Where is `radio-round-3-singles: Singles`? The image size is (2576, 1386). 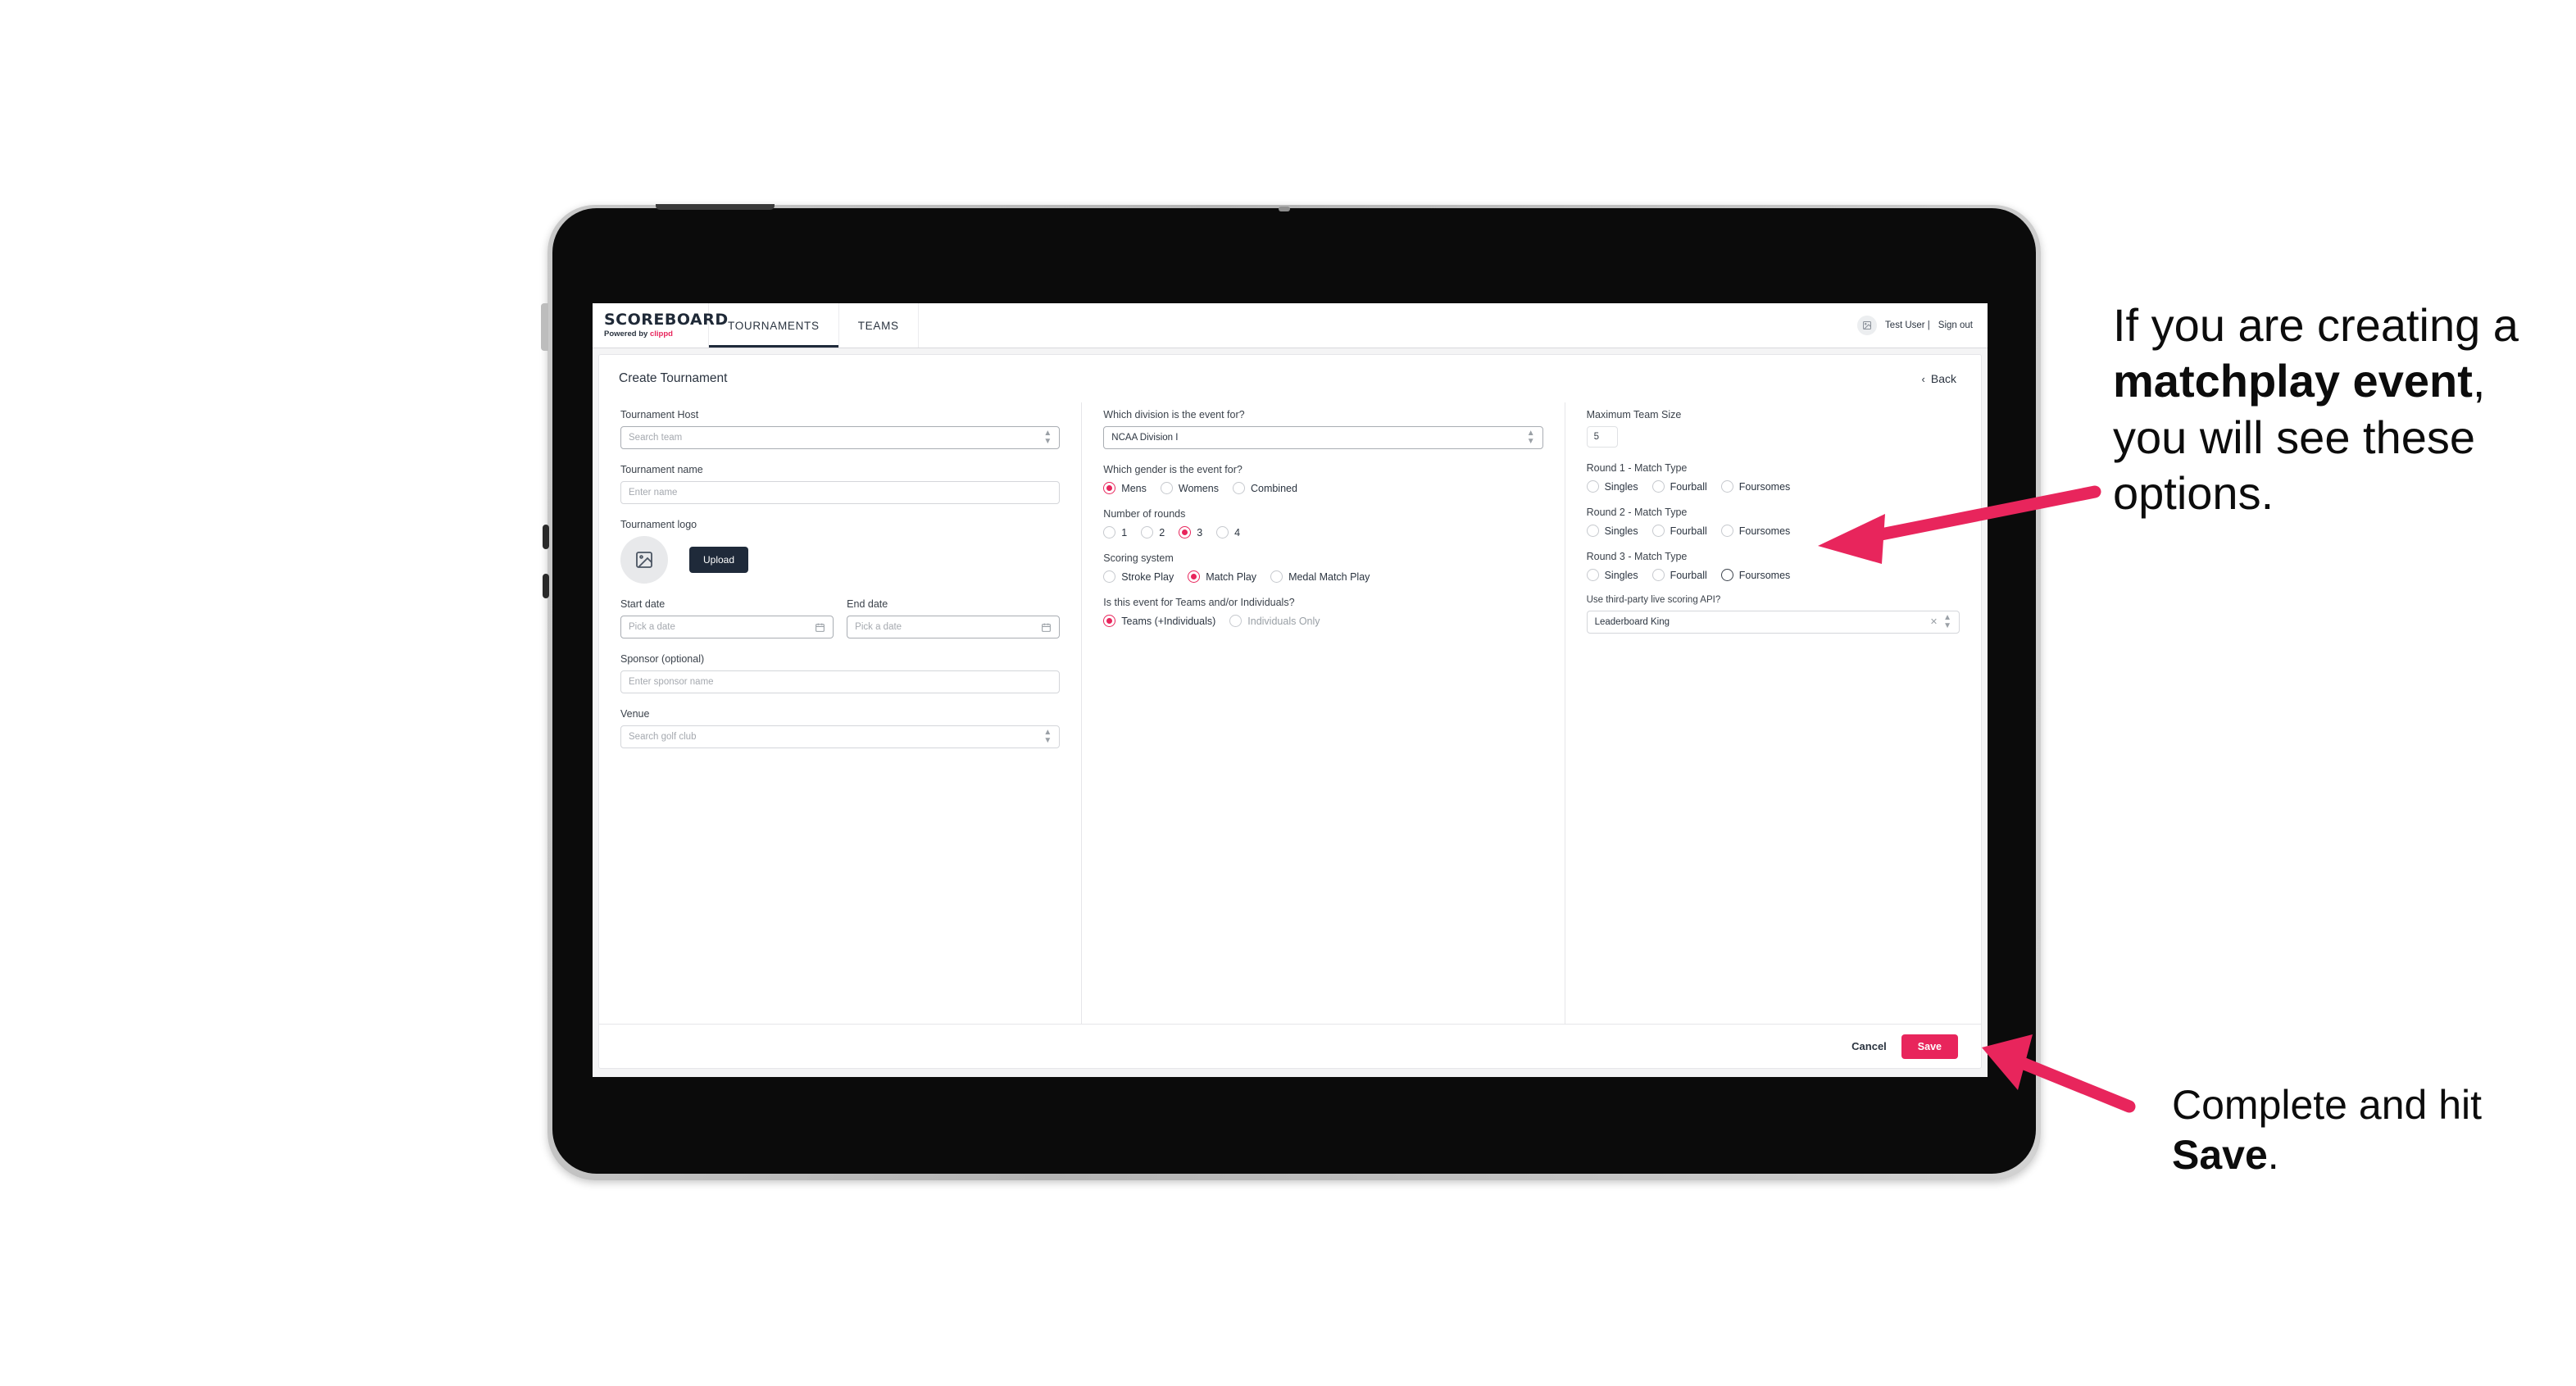 radio-round-3-singles: Singles is located at coordinates (1612, 575).